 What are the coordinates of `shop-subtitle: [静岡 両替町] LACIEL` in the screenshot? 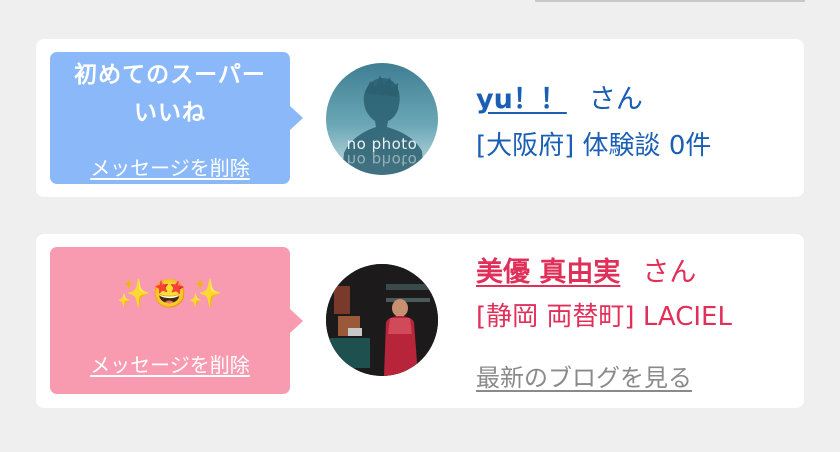 It's located at (604, 314).